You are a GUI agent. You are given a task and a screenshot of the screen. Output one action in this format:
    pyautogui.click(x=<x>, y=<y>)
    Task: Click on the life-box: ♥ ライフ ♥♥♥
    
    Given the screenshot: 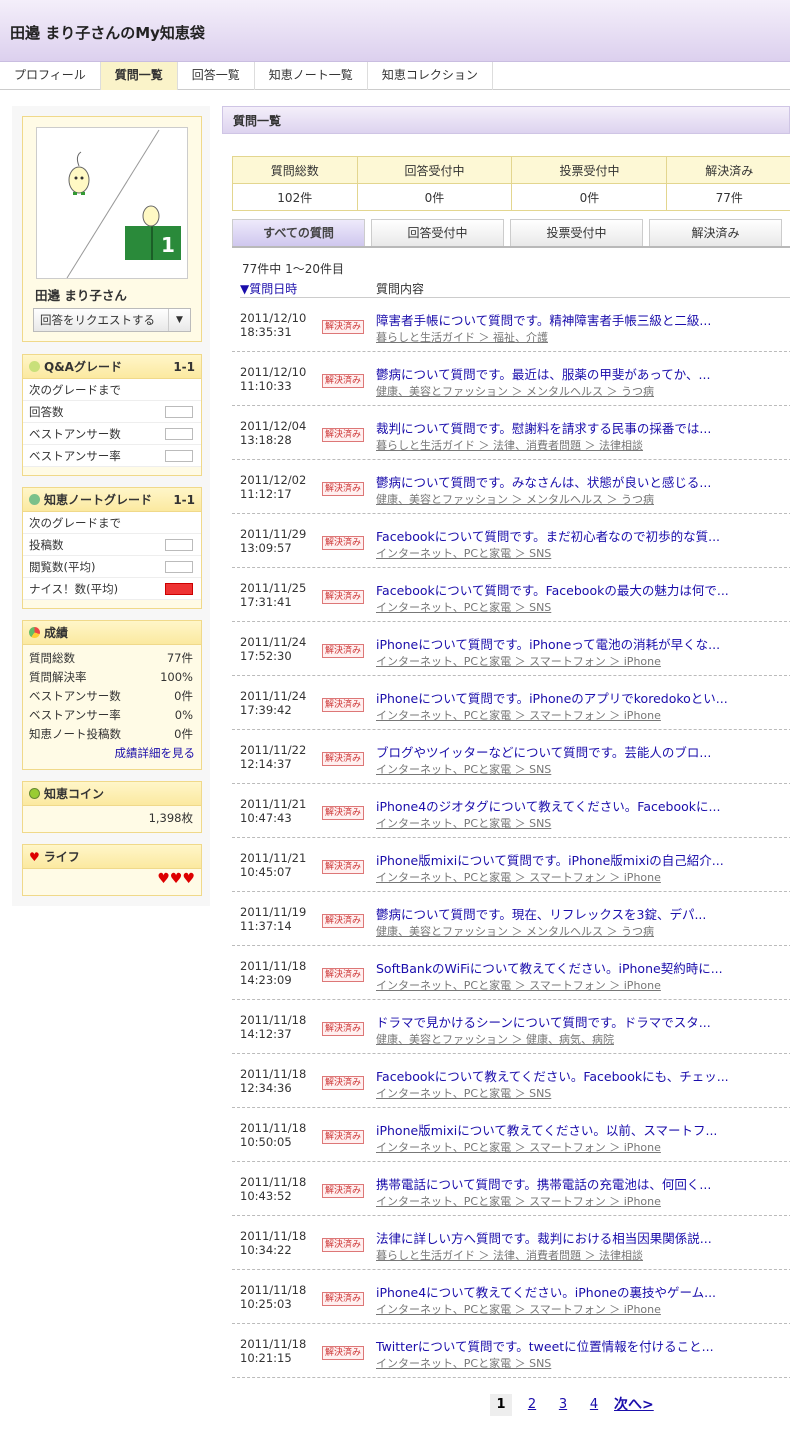 What is the action you would take?
    pyautogui.click(x=112, y=870)
    